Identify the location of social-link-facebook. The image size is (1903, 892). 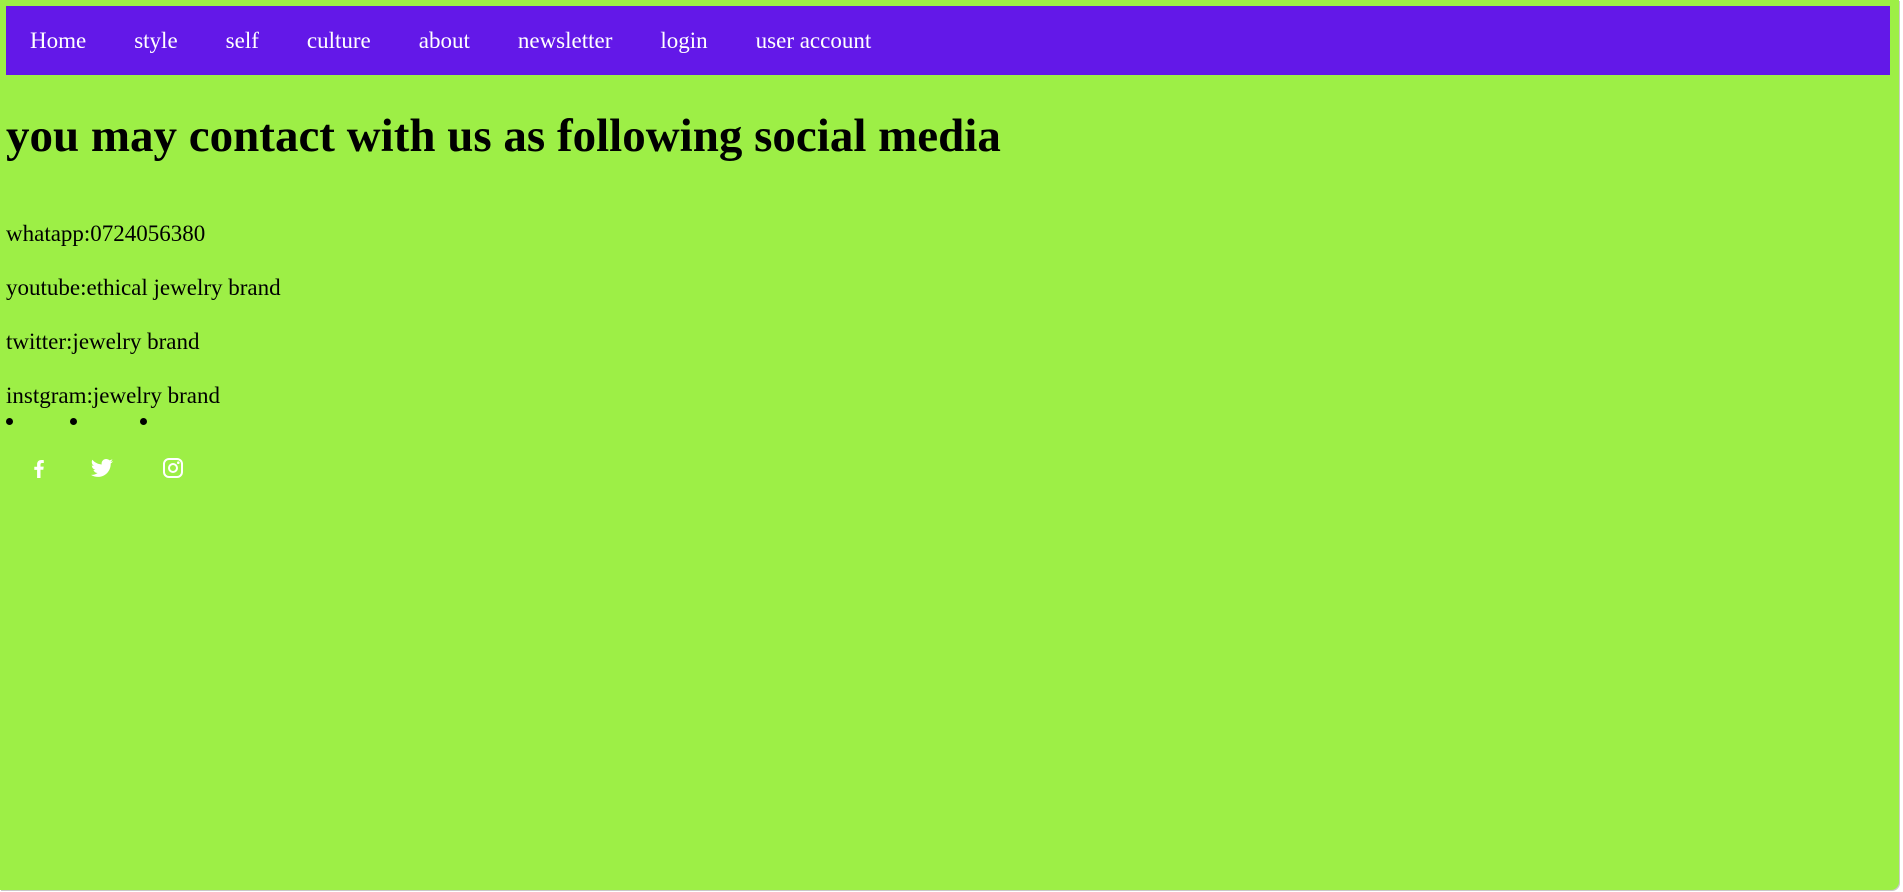
(26, 452).